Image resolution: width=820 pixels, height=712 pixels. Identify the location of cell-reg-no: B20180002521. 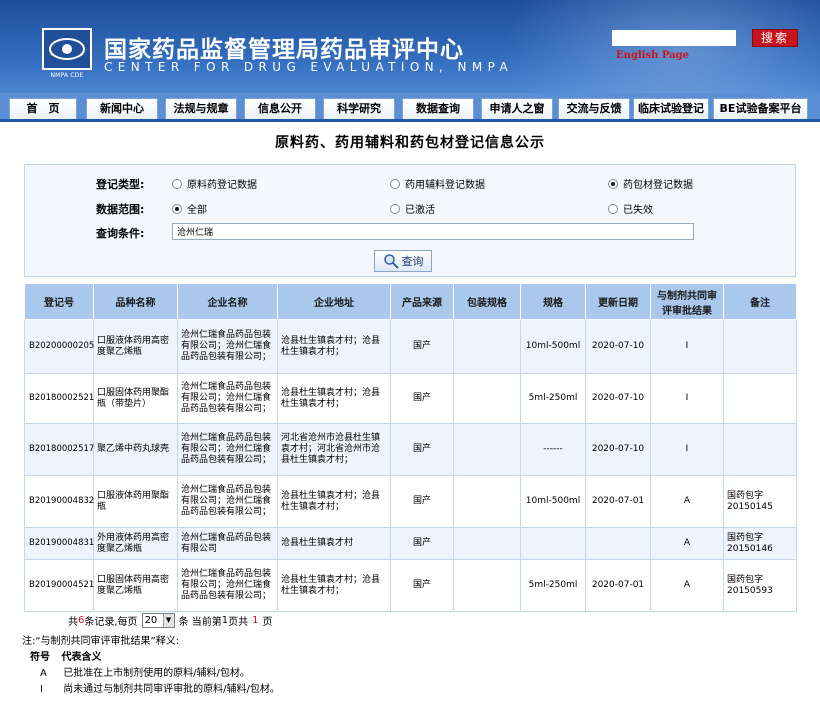
(59, 398).